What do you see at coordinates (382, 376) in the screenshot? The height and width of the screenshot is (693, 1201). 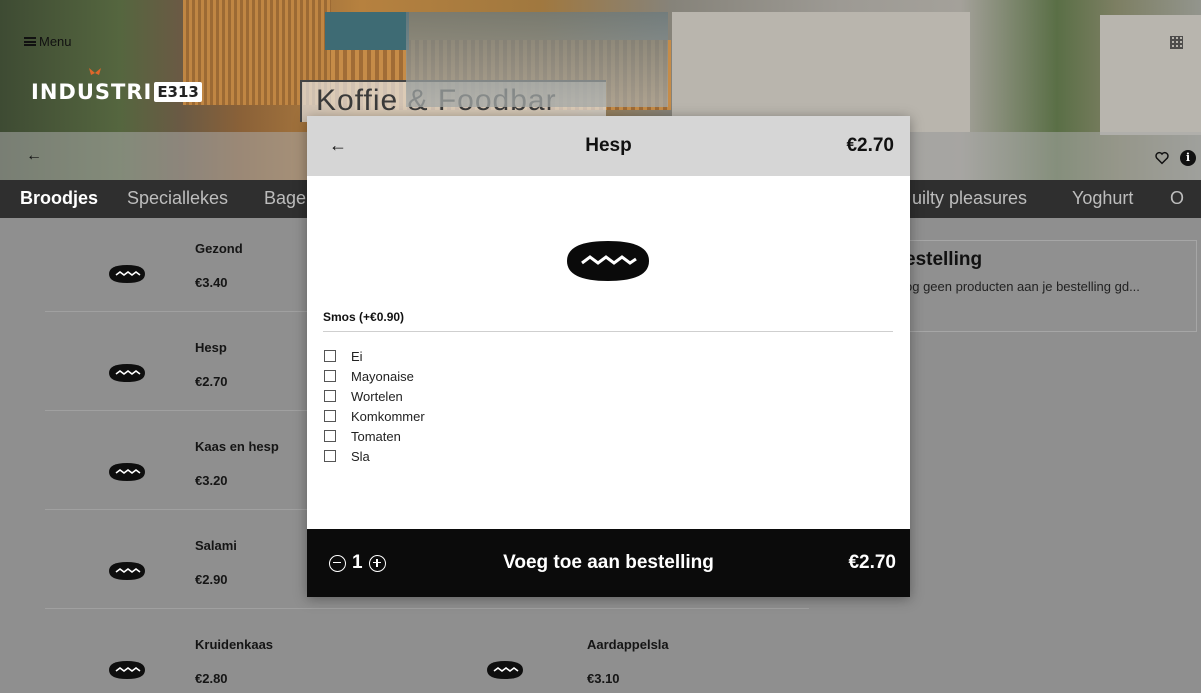 I see `option-label: Mayonaise` at bounding box center [382, 376].